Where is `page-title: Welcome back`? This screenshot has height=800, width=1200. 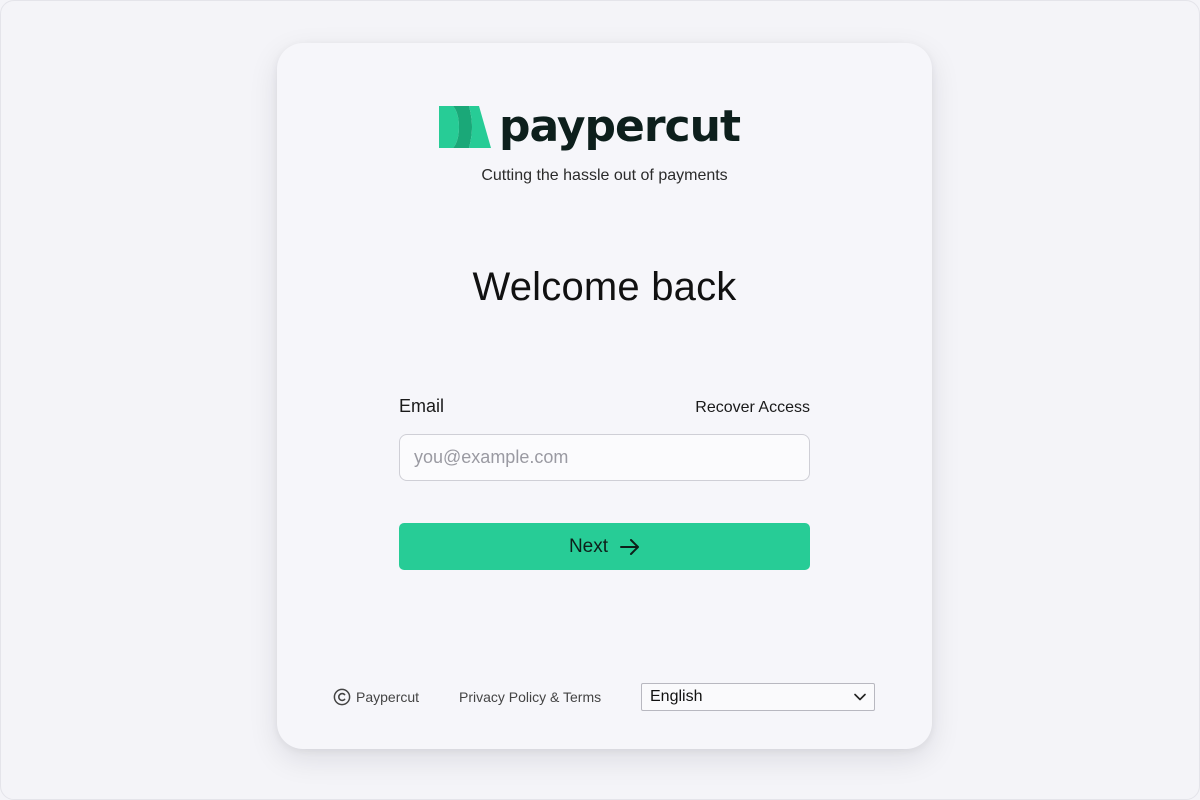 page-title: Welcome back is located at coordinates (604, 287).